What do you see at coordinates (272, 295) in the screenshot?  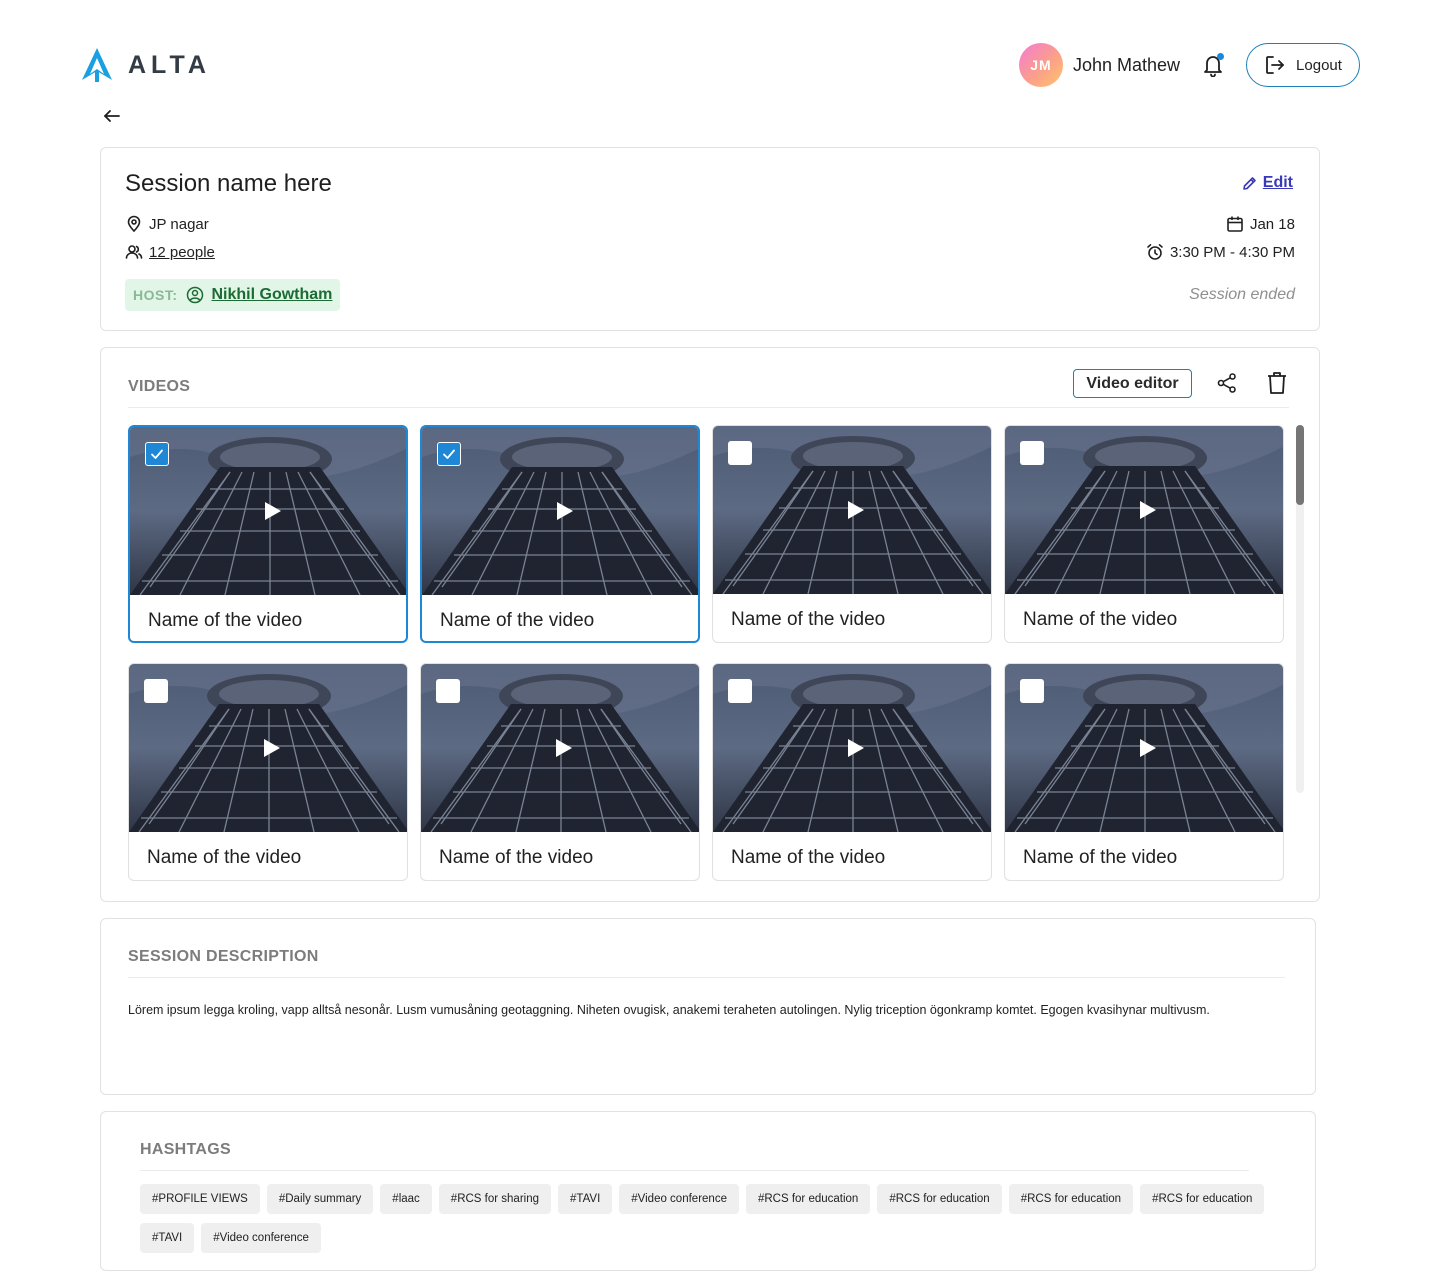 I see `host-name: Nikhil Gowtham` at bounding box center [272, 295].